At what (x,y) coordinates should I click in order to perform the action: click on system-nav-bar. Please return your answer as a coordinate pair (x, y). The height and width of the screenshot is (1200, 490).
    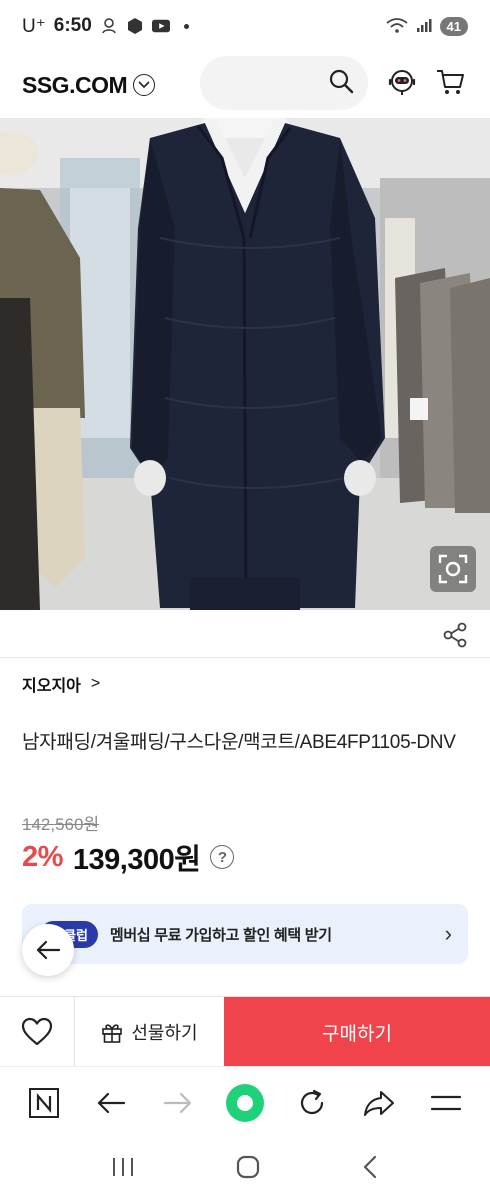
    Looking at the image, I should click on (245, 1169).